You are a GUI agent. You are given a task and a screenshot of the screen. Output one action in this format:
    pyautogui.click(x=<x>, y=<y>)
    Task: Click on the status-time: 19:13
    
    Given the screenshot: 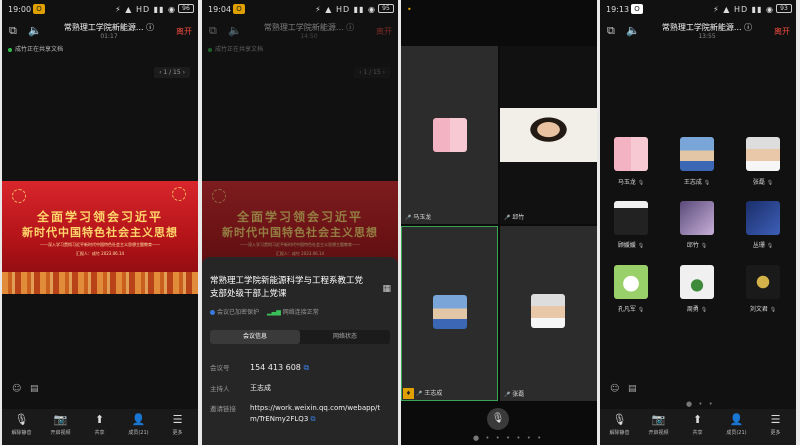 What is the action you would take?
    pyautogui.click(x=618, y=9)
    